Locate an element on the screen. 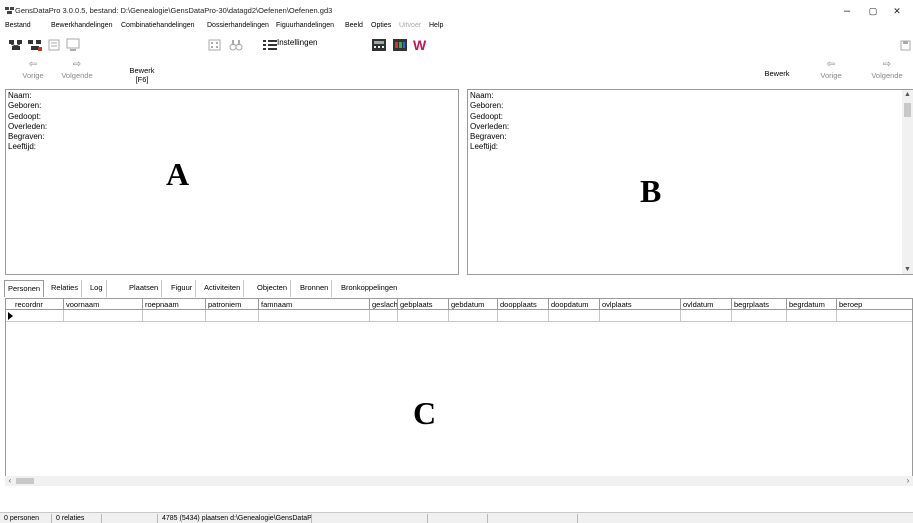  cell-begrplaats is located at coordinates (759, 316).